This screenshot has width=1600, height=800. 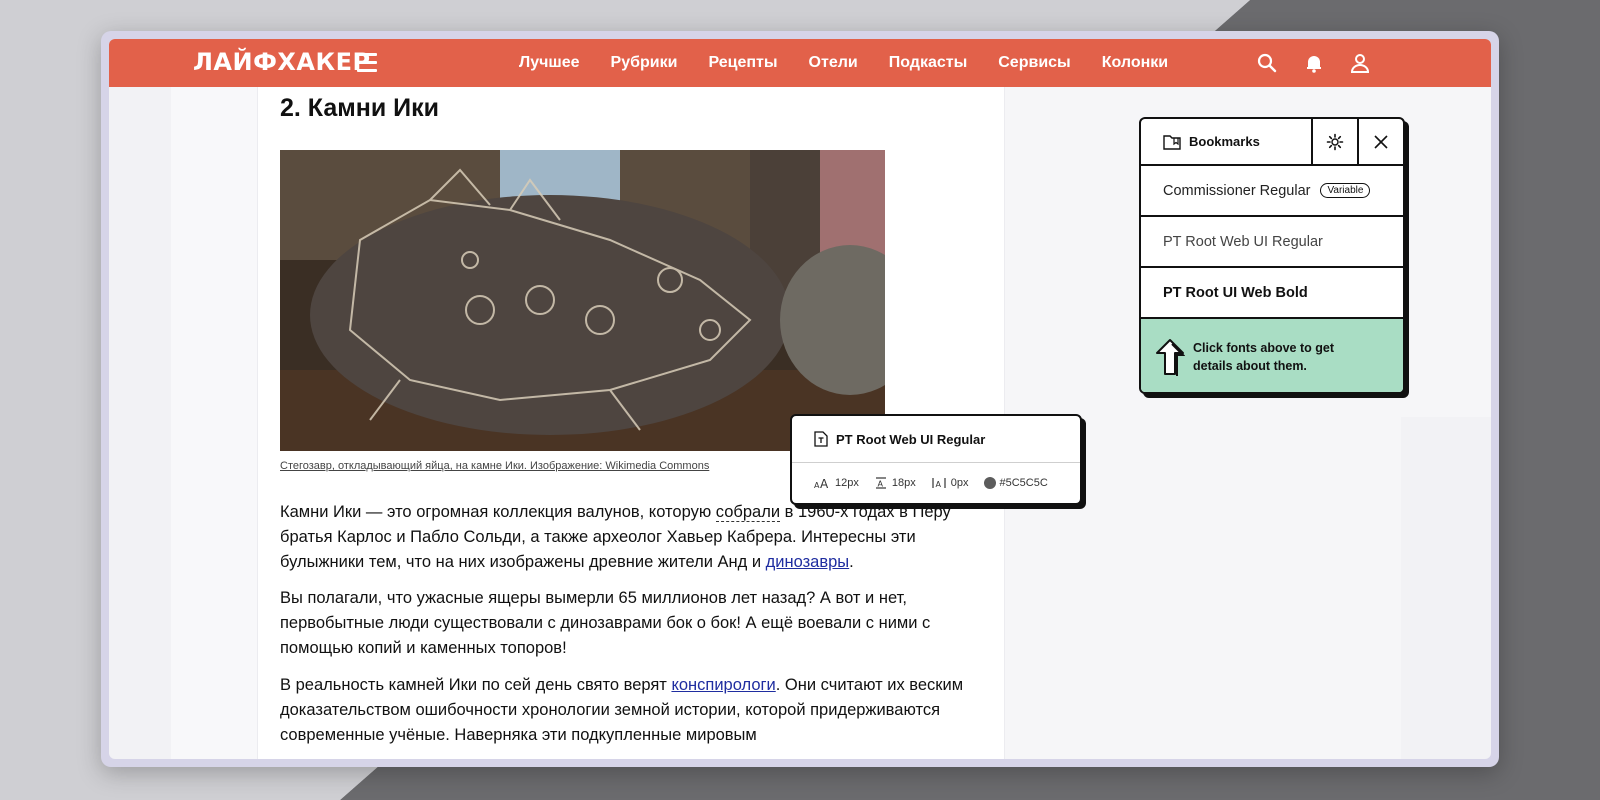 I want to click on search-icon, so click(x=1267, y=63).